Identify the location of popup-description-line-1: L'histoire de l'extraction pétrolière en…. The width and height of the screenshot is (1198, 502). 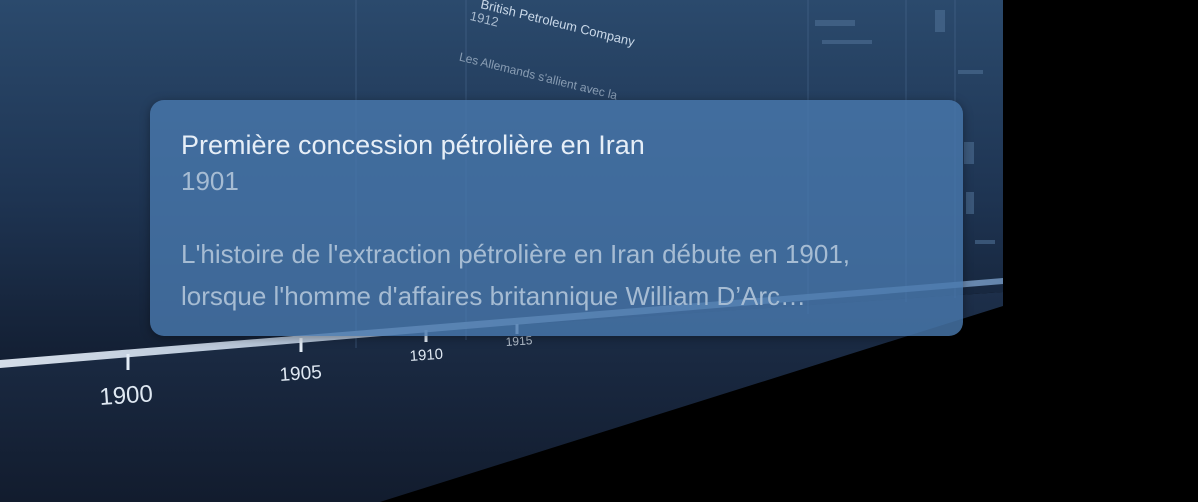
(516, 254).